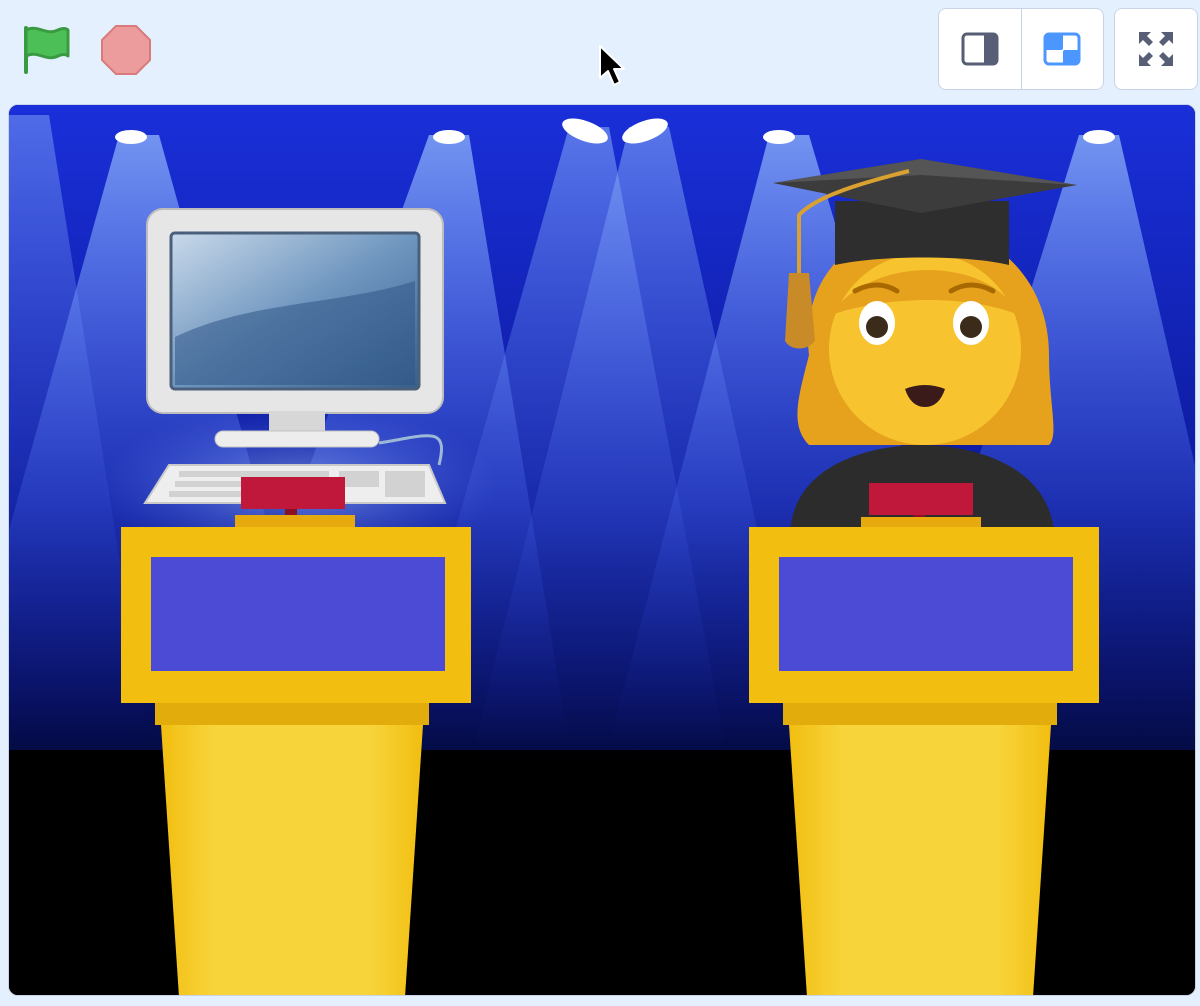 The width and height of the screenshot is (1200, 1006). Describe the element at coordinates (612, 65) in the screenshot. I see `mouse-cursor-icon` at that location.